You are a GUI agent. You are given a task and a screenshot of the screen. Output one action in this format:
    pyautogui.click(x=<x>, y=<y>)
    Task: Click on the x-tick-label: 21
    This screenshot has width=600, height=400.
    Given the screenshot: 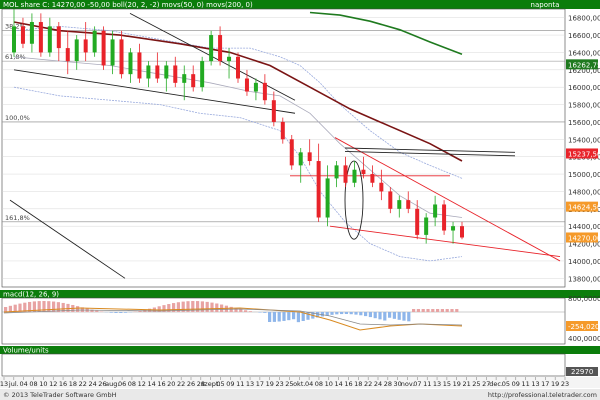 What is the action you would take?
    pyautogui.click(x=466, y=384)
    